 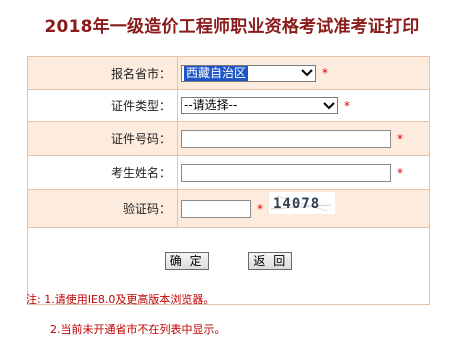 I want to click on name-label: 考生姓名：, so click(x=102, y=172).